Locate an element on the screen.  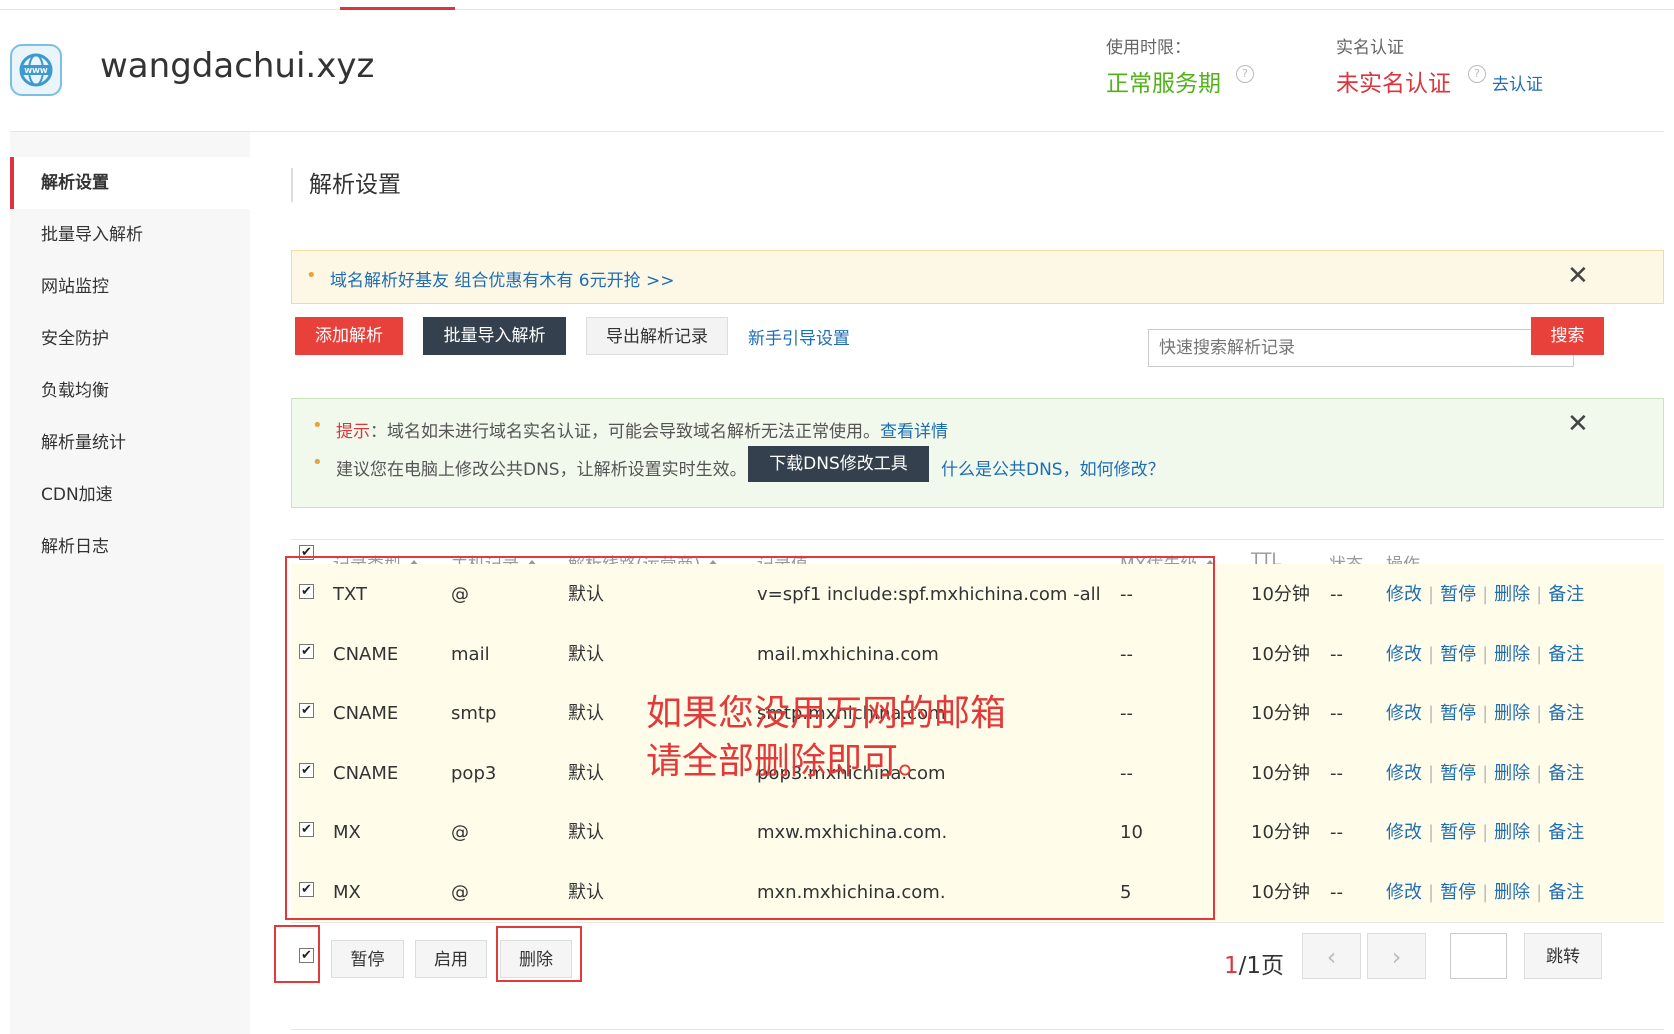
sidebar-item-dns-settings: 解析设置 is located at coordinates (130, 183).